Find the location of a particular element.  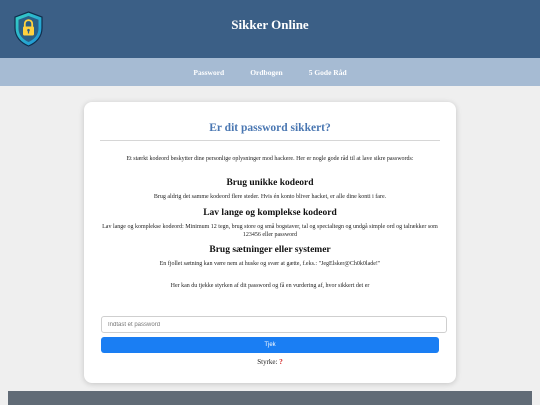

main-nav: Password Ordbogen 5 Gode Råd is located at coordinates (270, 72).